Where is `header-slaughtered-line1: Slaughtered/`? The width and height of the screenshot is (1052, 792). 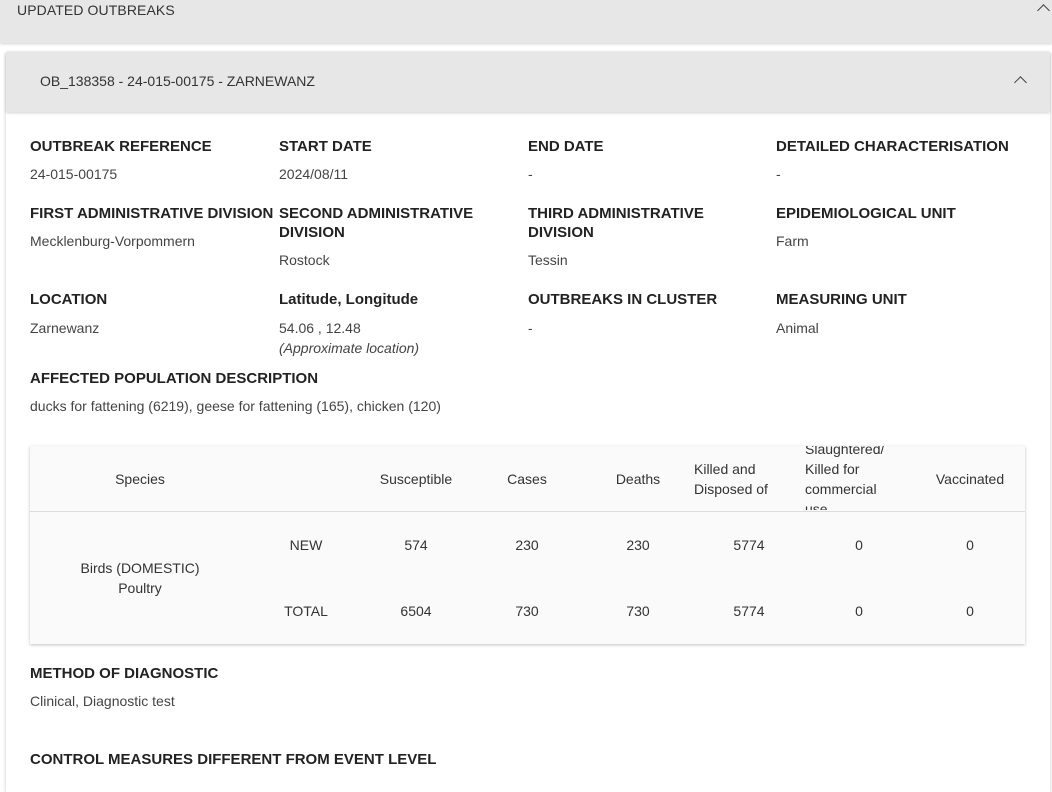 header-slaughtered-line1: Slaughtered/ is located at coordinates (845, 451).